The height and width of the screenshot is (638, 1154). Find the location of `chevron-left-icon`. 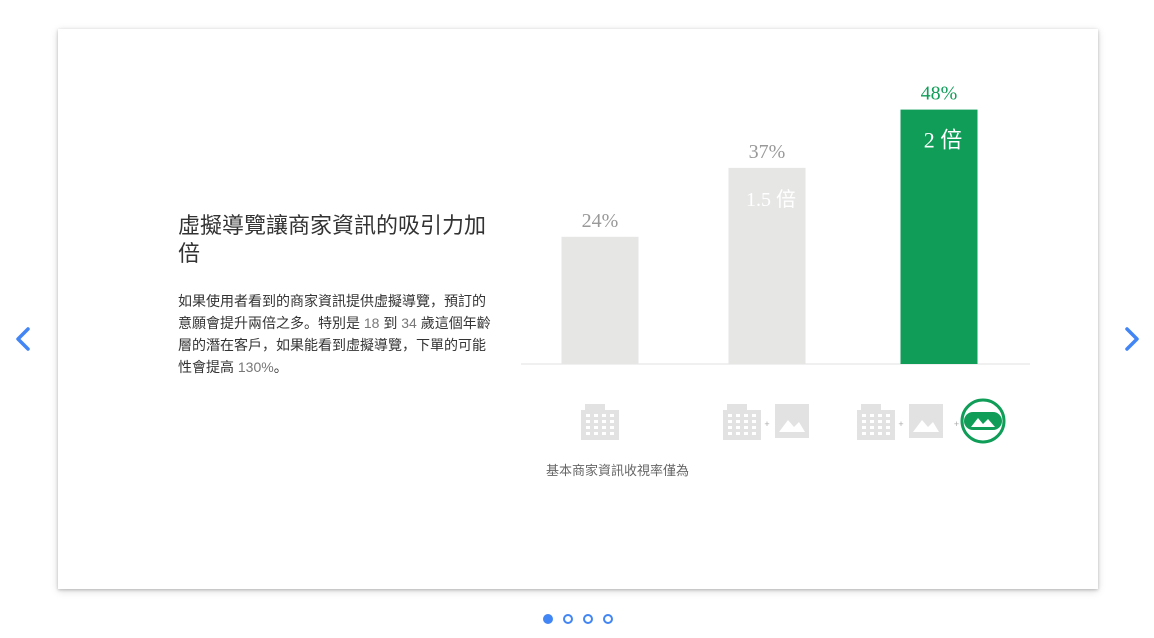

chevron-left-icon is located at coordinates (23, 339).